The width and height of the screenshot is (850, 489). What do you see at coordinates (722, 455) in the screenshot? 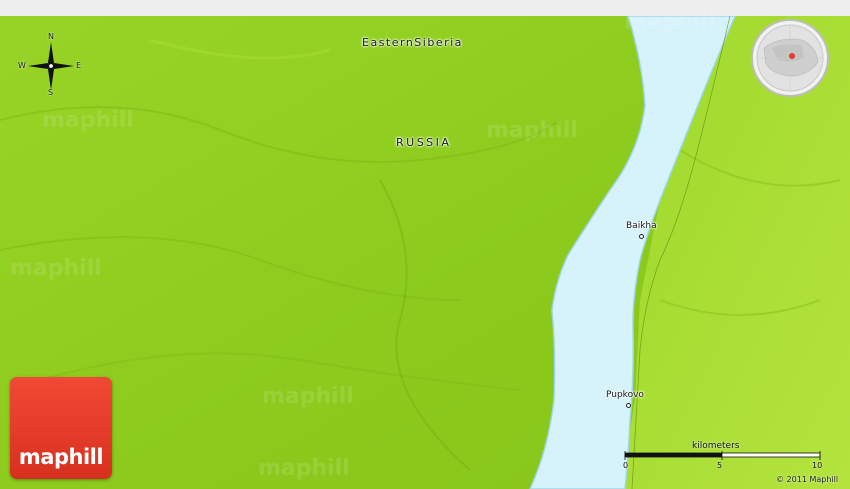
I see `scale-ruler` at bounding box center [722, 455].